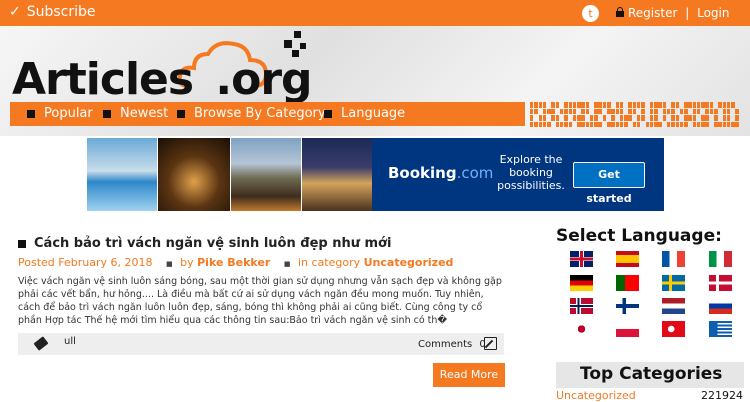  Describe the element at coordinates (609, 183) in the screenshot. I see `get-started-button: Get started` at that location.